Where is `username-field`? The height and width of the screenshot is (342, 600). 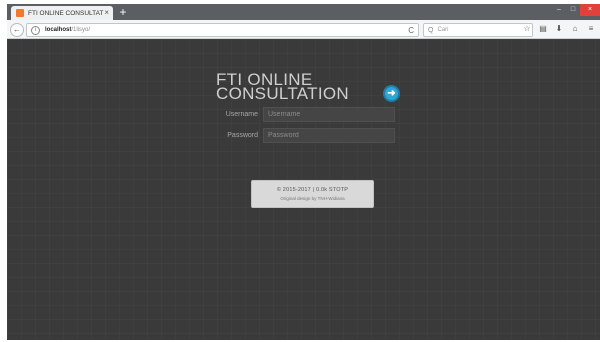 username-field is located at coordinates (329, 114).